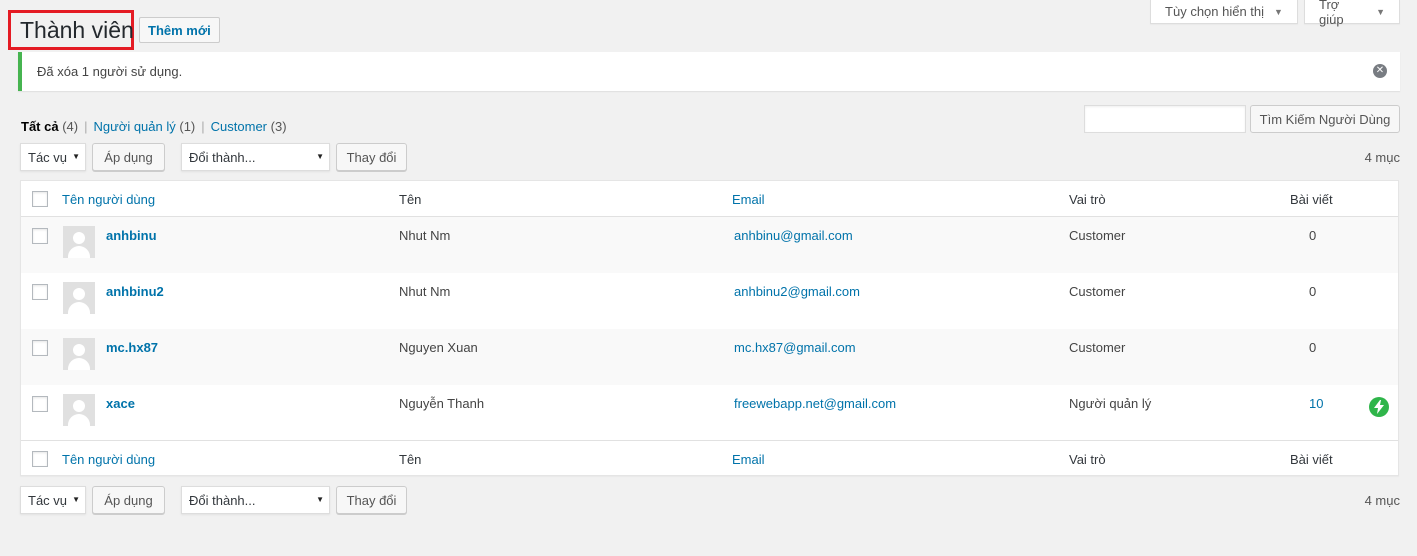 The width and height of the screenshot is (1417, 556). Describe the element at coordinates (1380, 71) in the screenshot. I see `dismiss-icon: ✕` at that location.